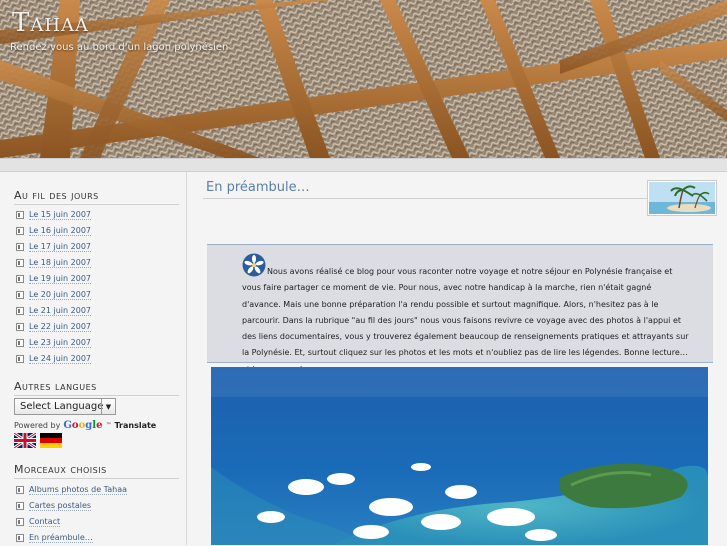 Image resolution: width=727 pixels, height=546 pixels. I want to click on powered-by-google: Powered by Google ™ Translate, so click(85, 425).